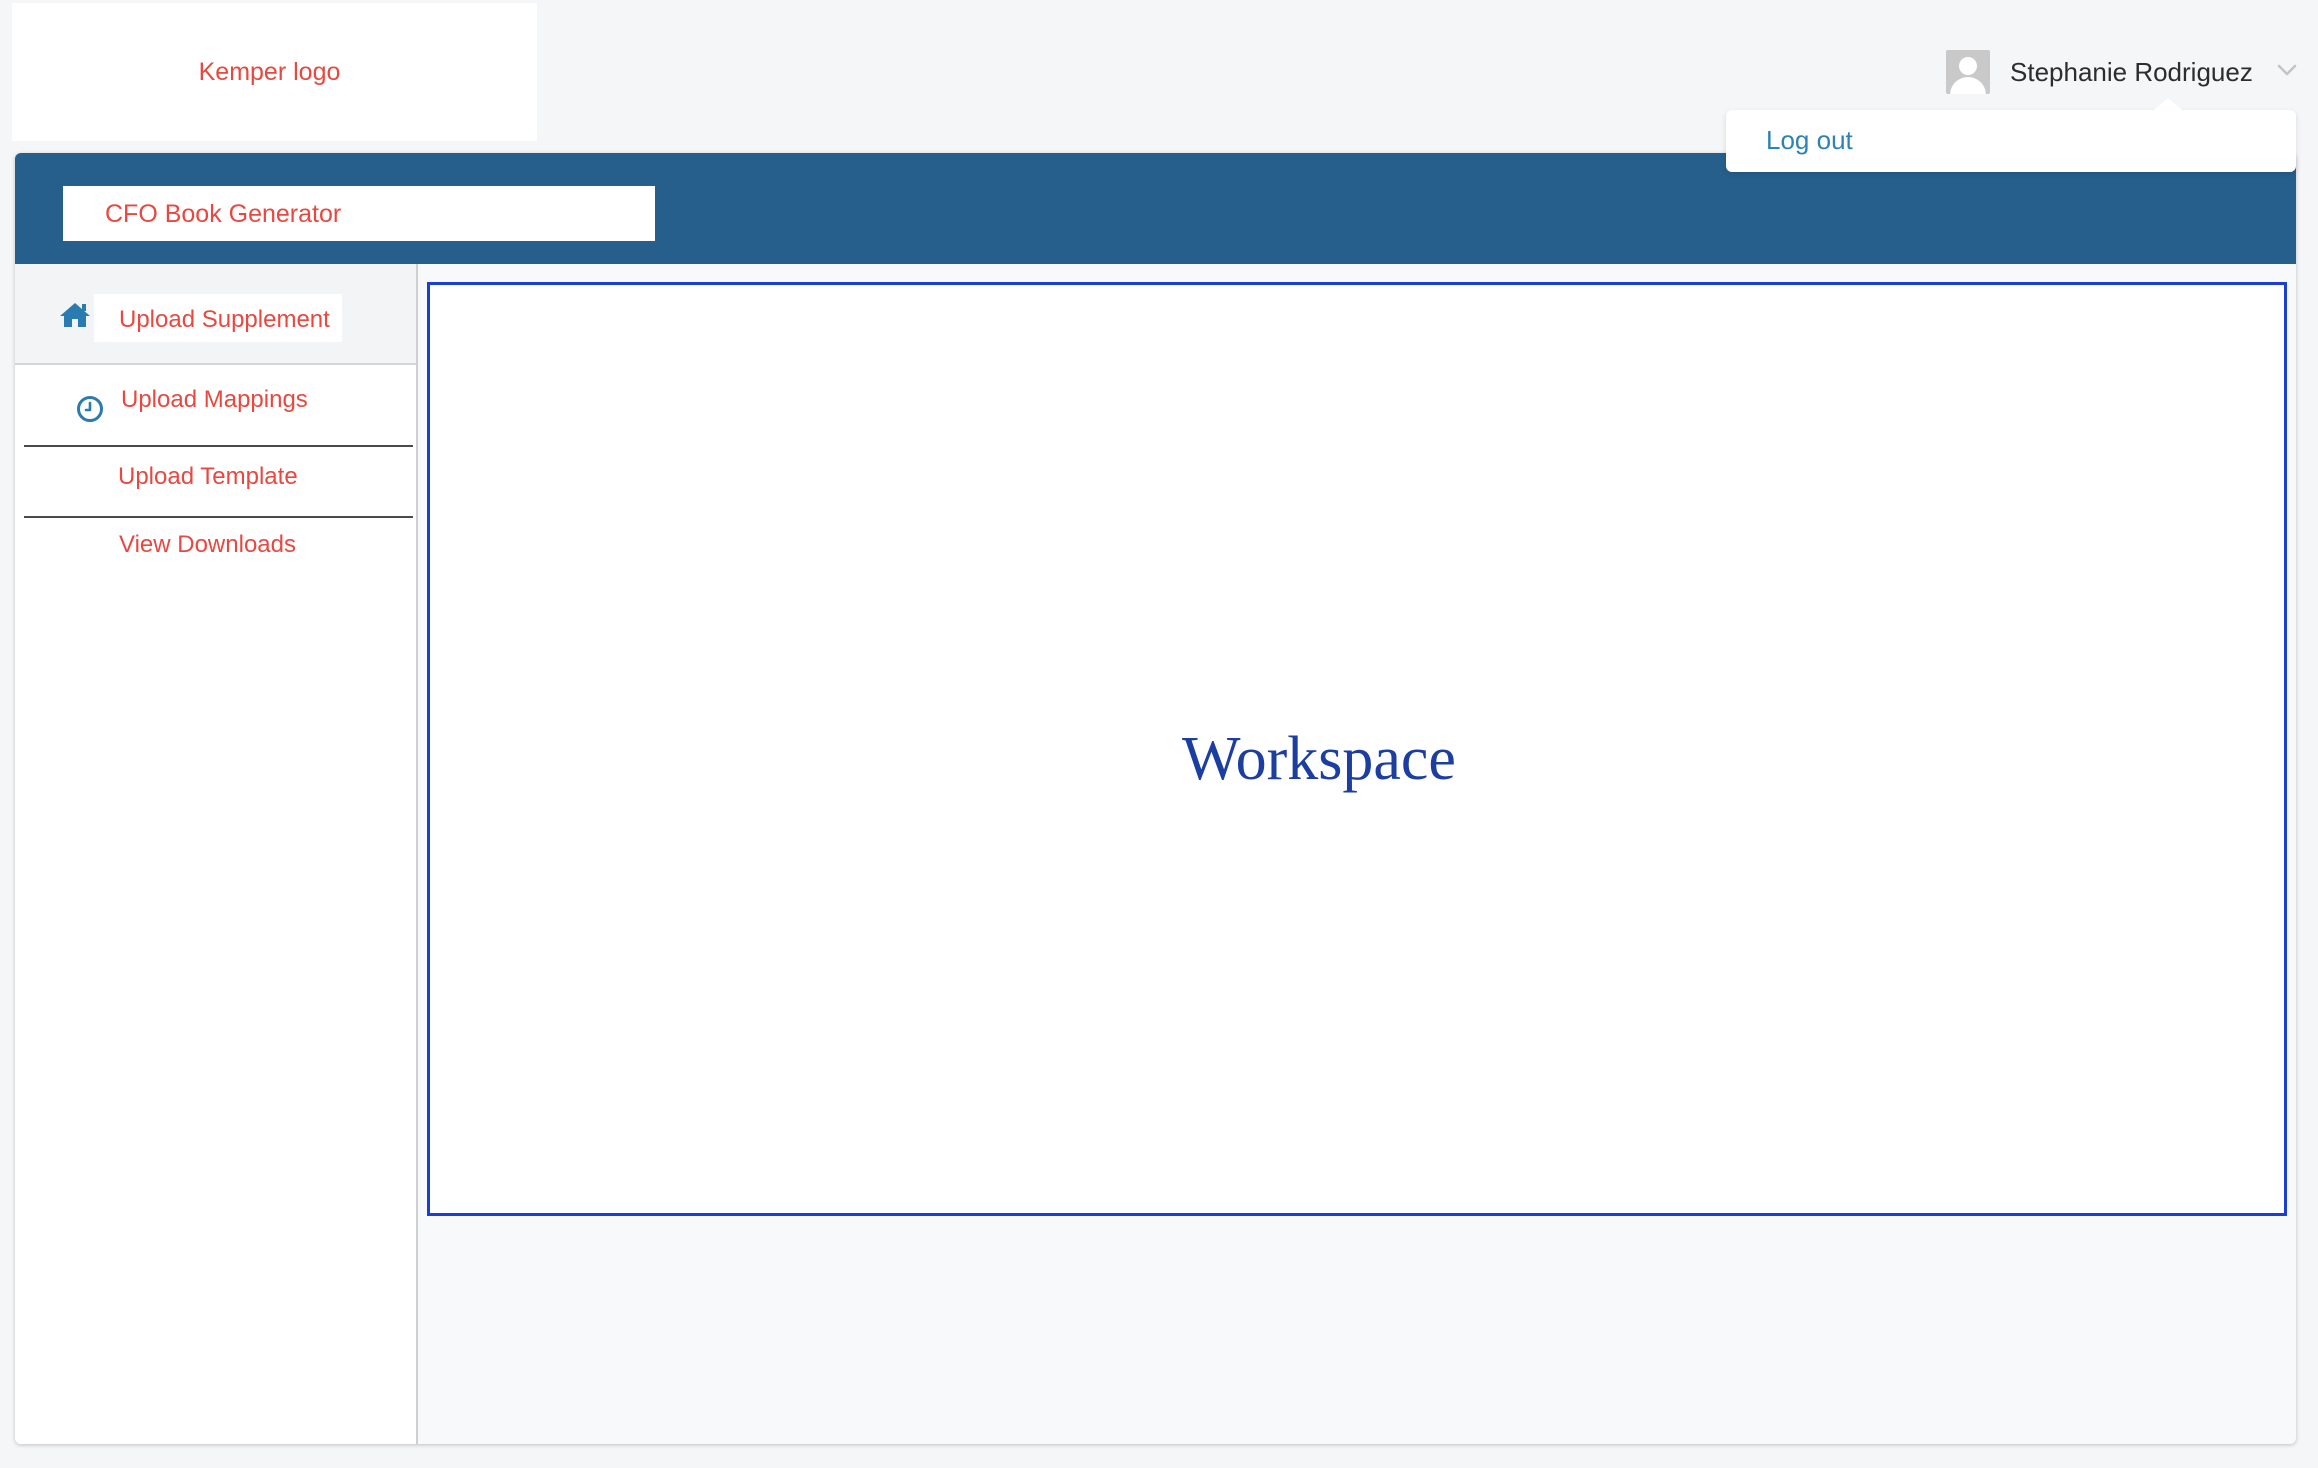  I want to click on sidebar-item-label-box: Upload Supplement, so click(218, 318).